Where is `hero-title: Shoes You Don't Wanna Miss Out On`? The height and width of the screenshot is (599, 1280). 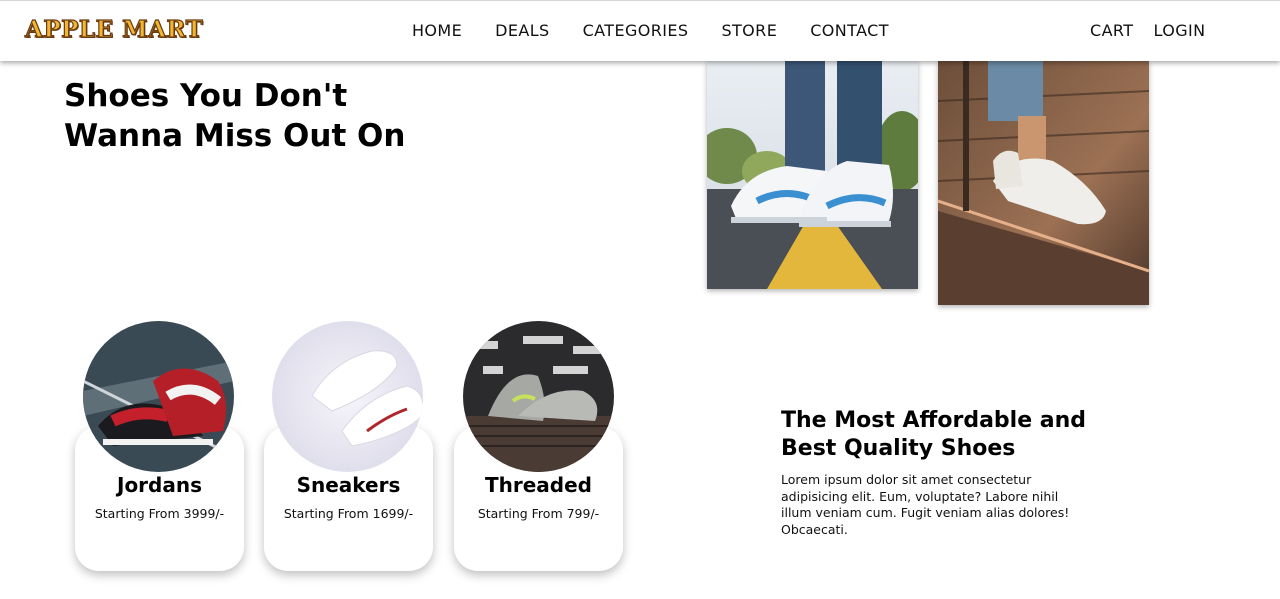 hero-title: Shoes You Don't Wanna Miss Out On is located at coordinates (235, 116).